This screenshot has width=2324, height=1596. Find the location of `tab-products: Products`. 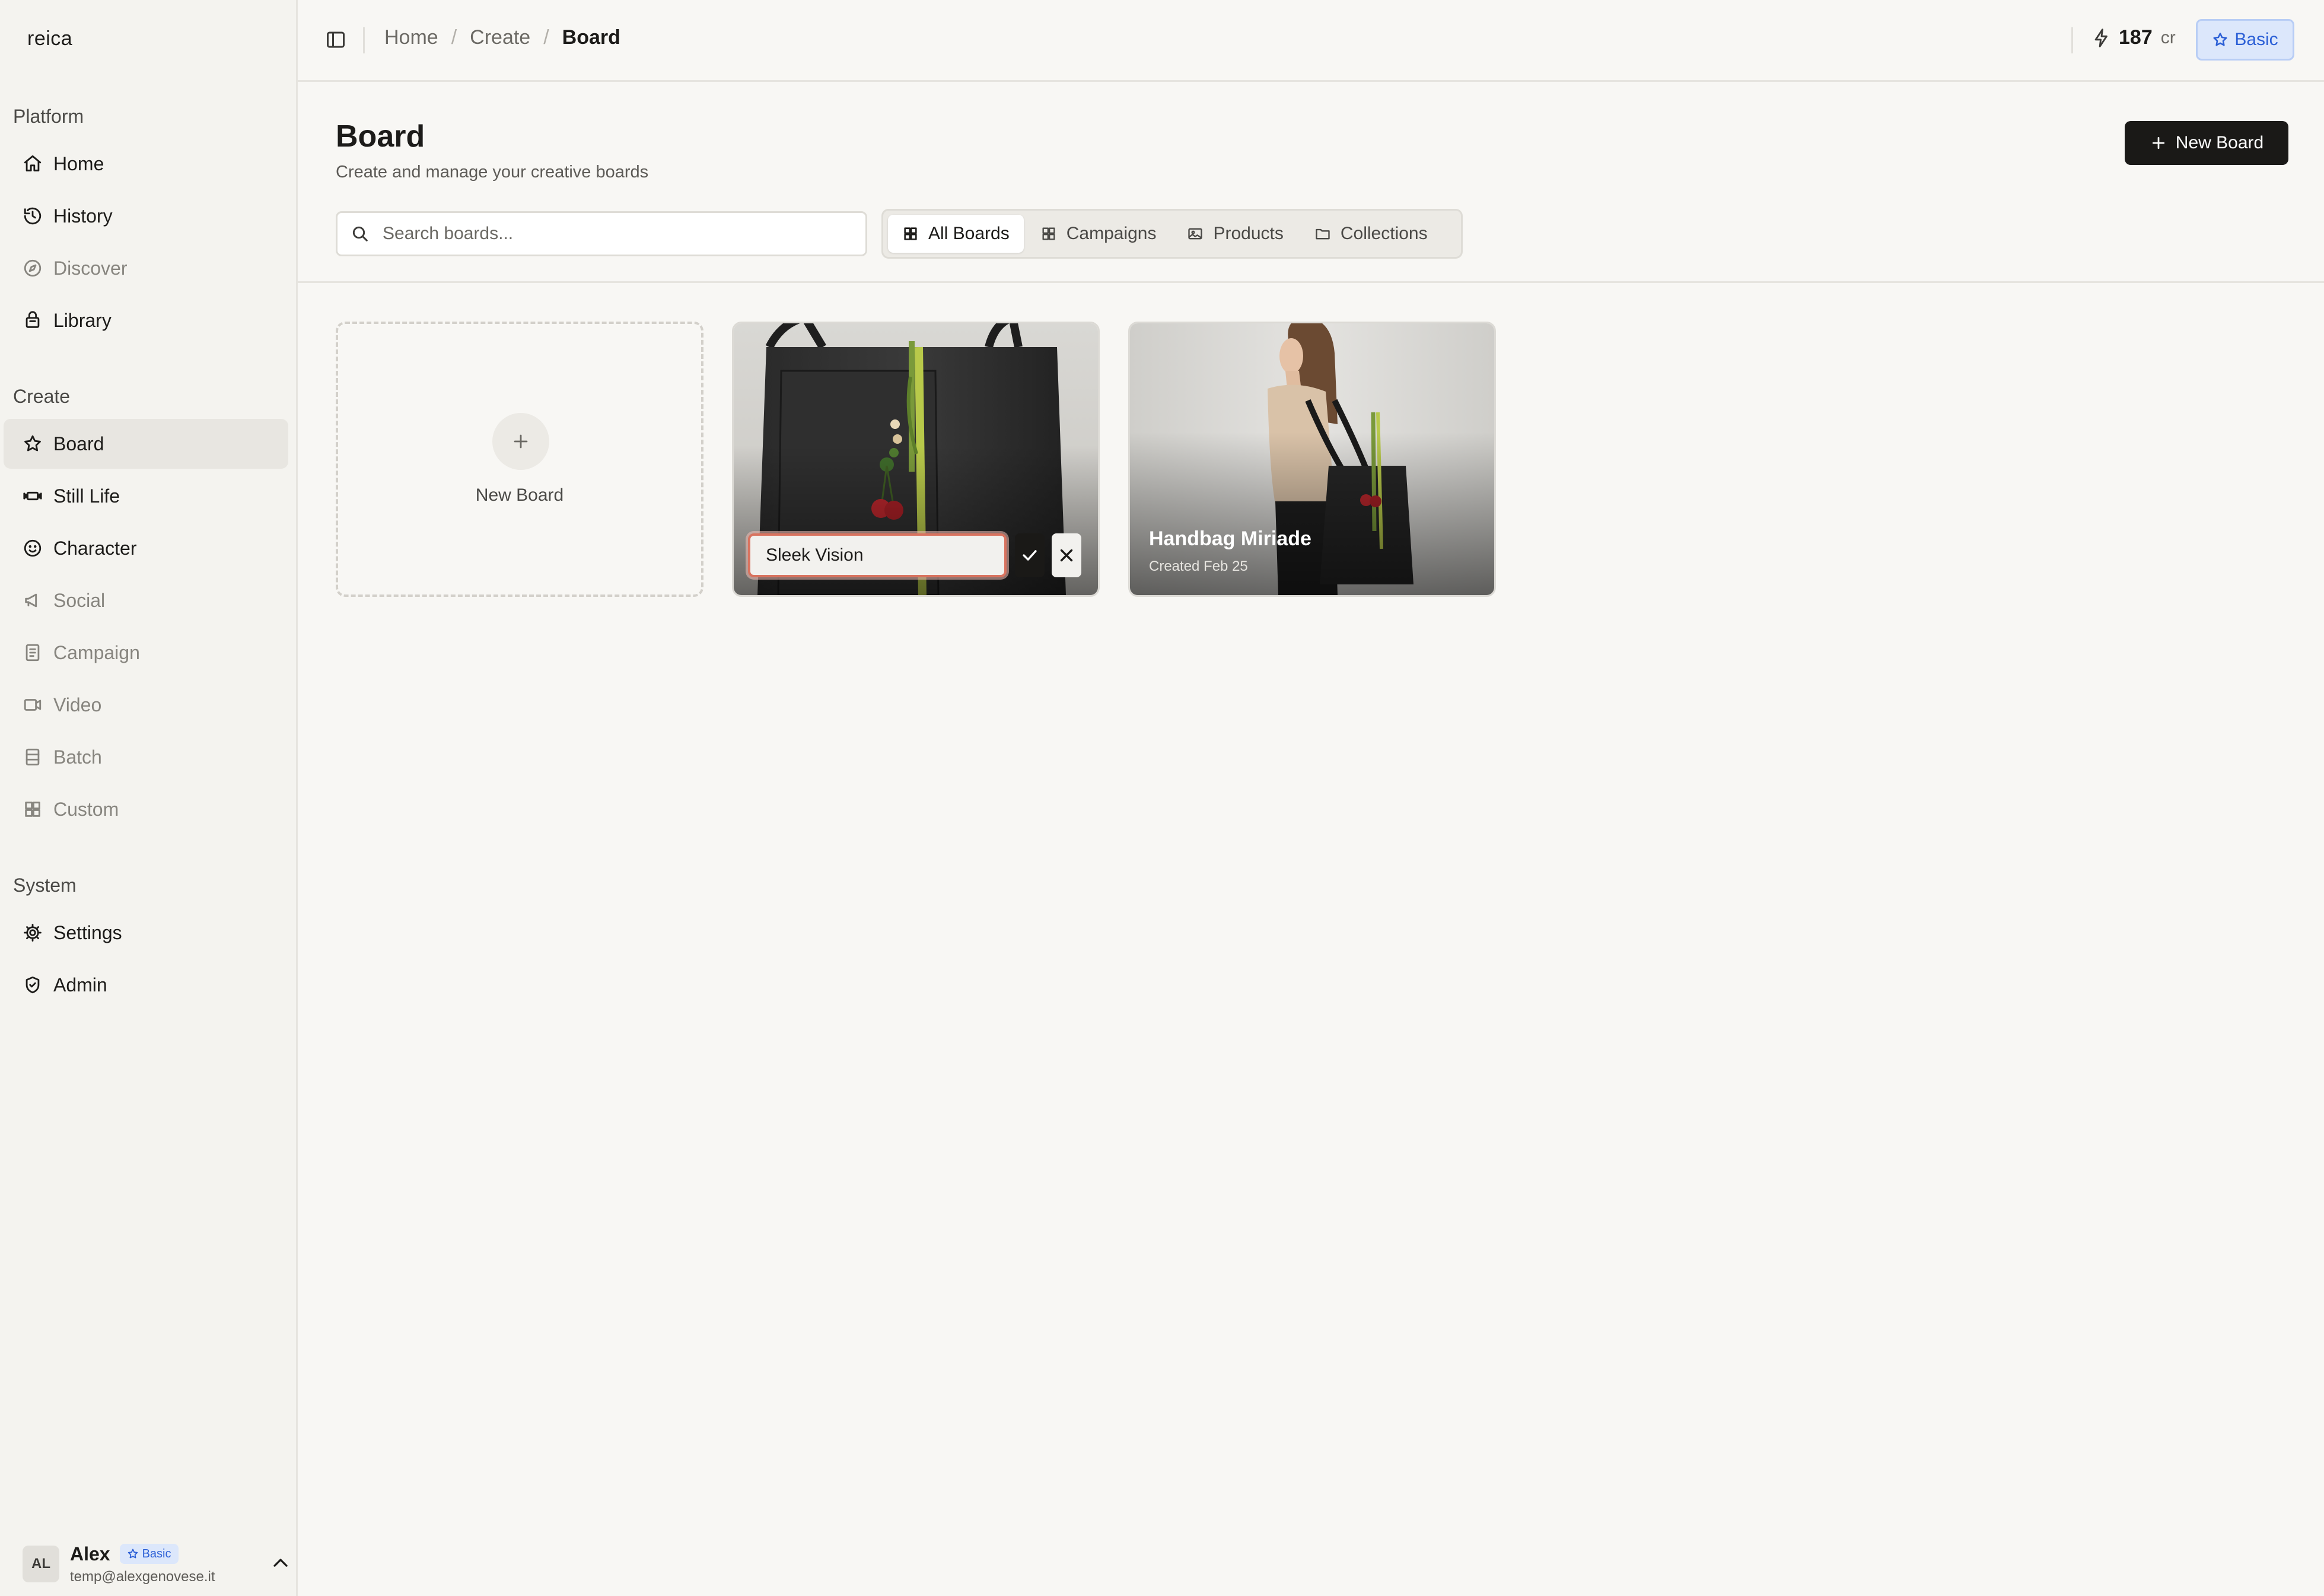

tab-products: Products is located at coordinates (1235, 234).